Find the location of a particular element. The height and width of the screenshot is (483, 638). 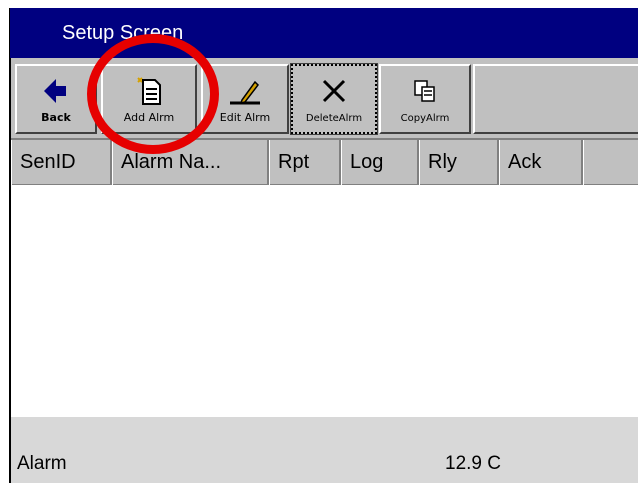

temperature-readout: 12.9 C is located at coordinates (473, 463).